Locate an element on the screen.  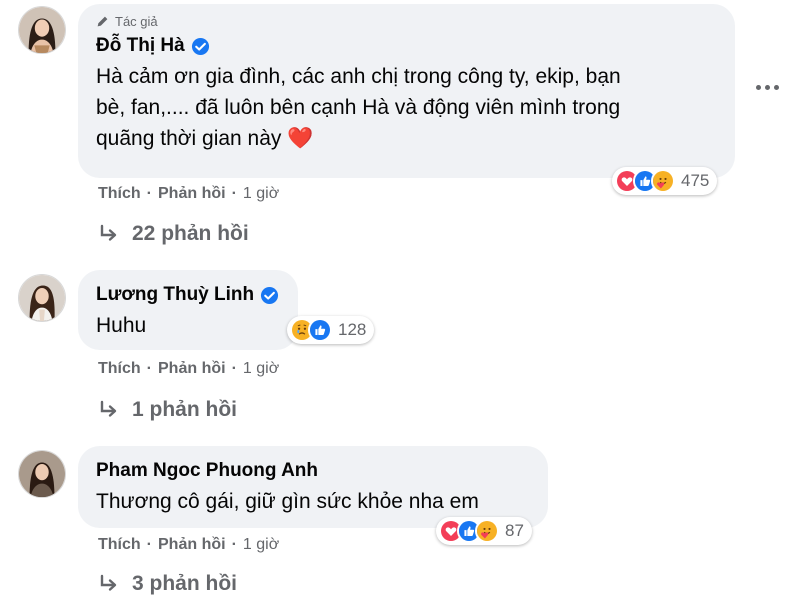
avatar-do-thi-ha is located at coordinates (42, 30).